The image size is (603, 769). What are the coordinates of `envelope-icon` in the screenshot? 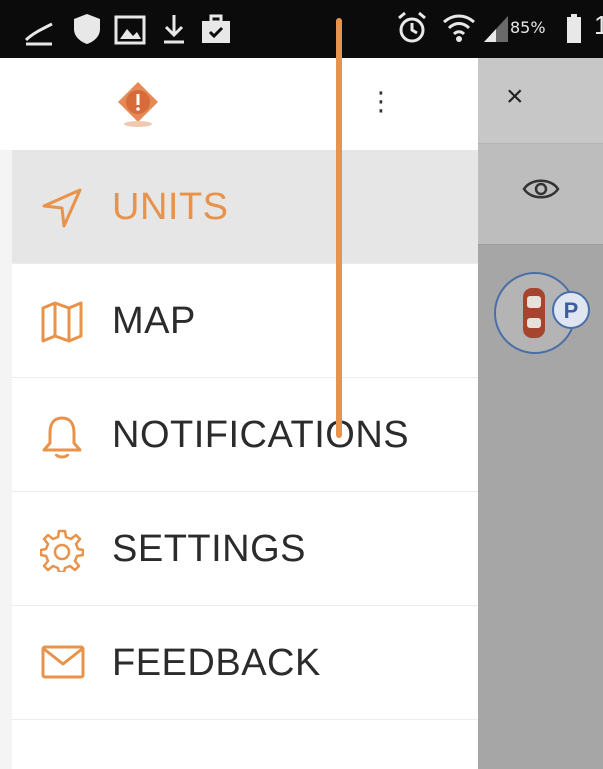 It's located at (63, 662).